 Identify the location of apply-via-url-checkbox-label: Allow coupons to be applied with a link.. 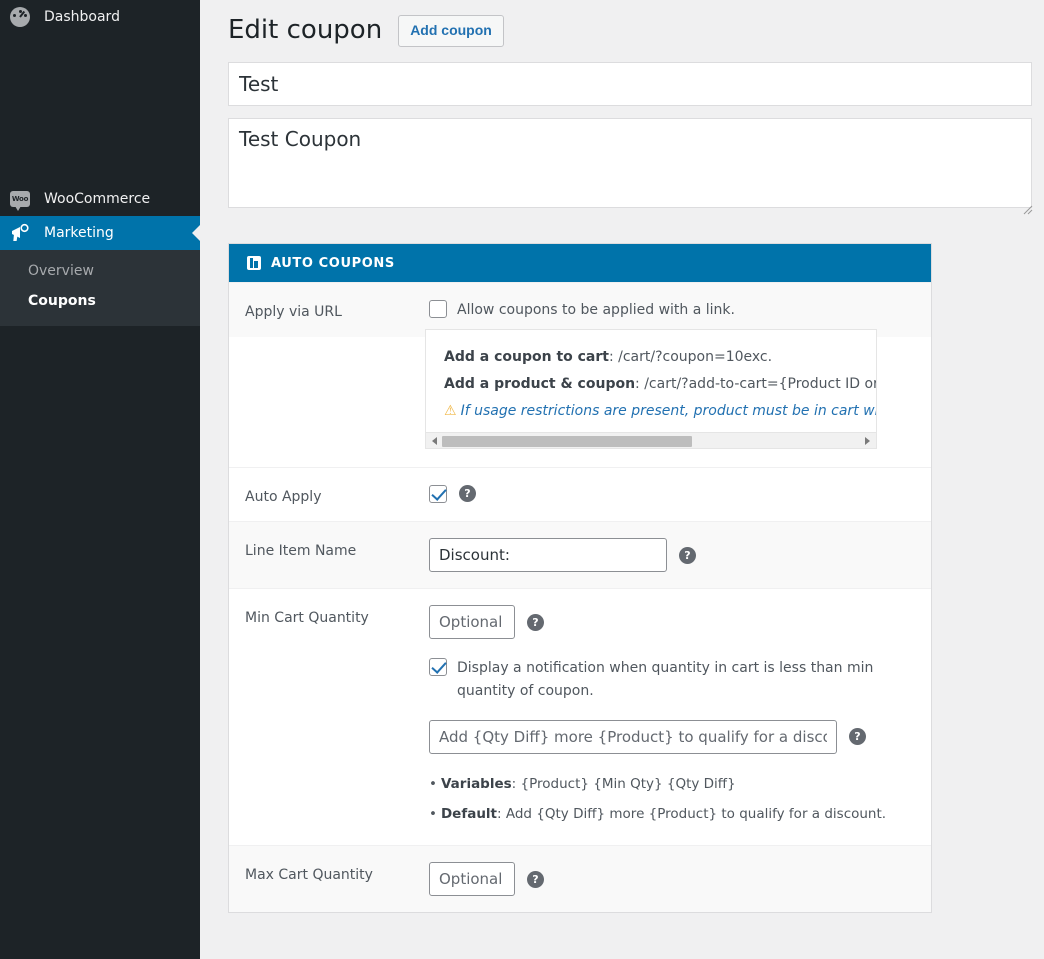
(596, 310).